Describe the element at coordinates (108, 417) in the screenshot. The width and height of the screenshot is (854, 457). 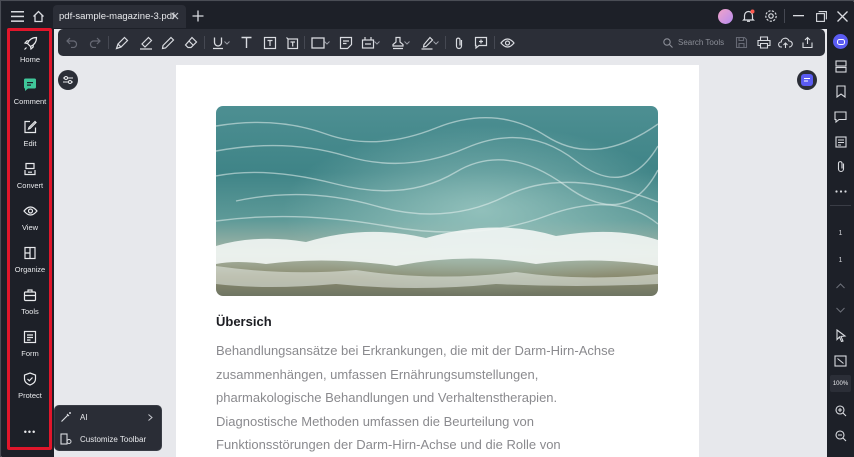
I see `popup-item-ai: AI` at that location.